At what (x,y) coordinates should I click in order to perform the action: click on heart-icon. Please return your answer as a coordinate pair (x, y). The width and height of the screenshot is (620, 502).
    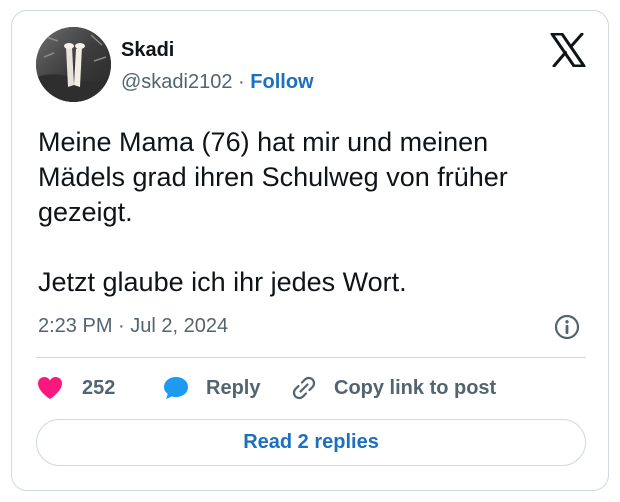
    Looking at the image, I should click on (50, 388).